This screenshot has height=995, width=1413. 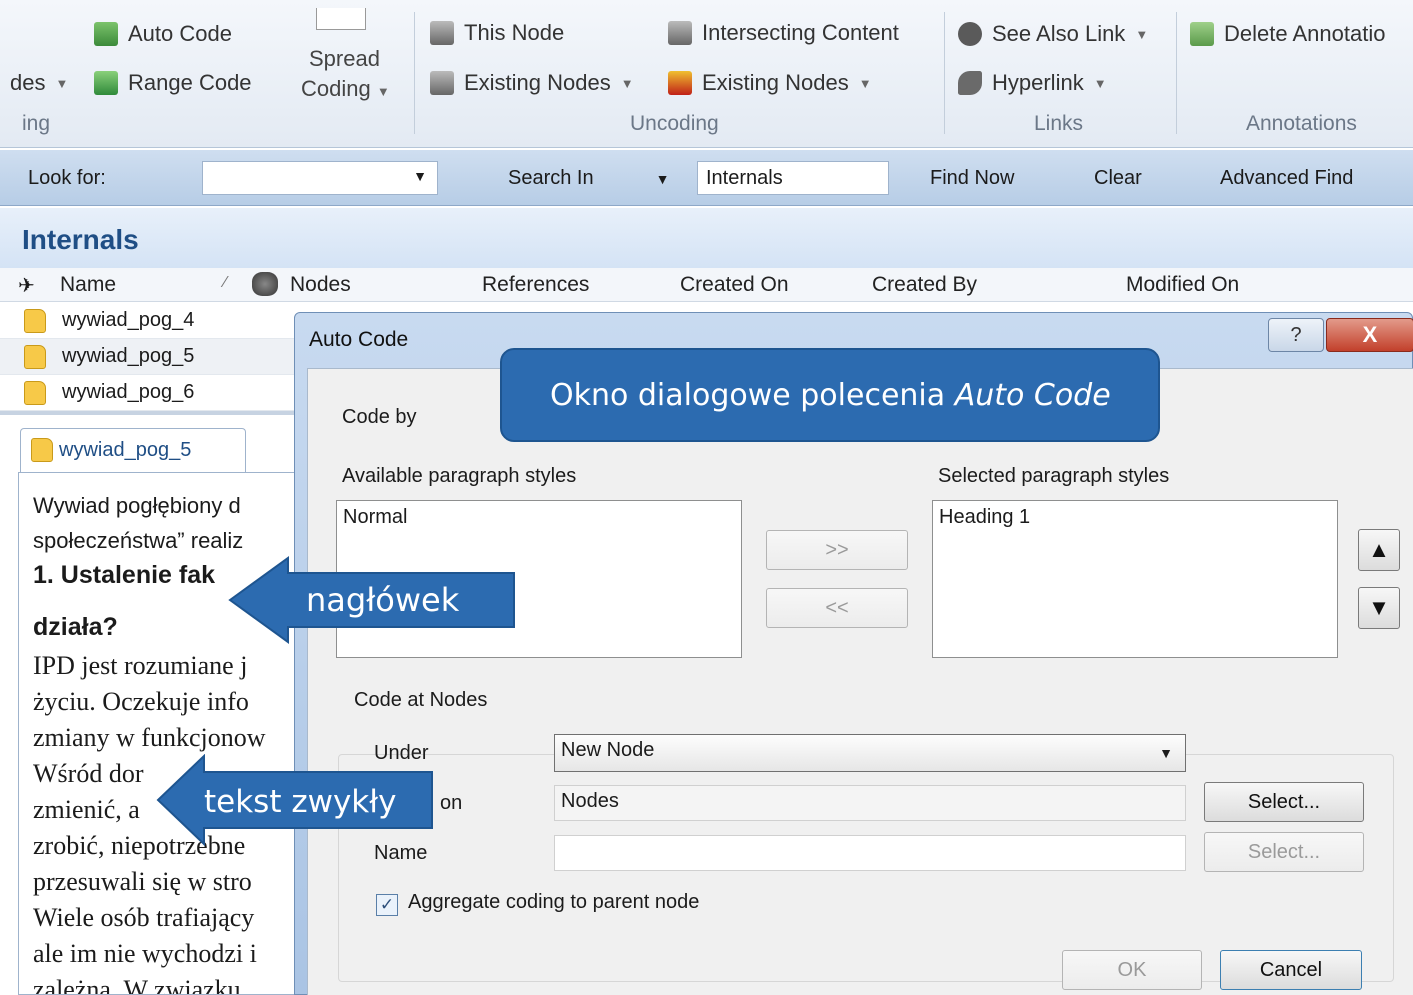 What do you see at coordinates (180, 33) in the screenshot?
I see `auto-code-label: Auto Code` at bounding box center [180, 33].